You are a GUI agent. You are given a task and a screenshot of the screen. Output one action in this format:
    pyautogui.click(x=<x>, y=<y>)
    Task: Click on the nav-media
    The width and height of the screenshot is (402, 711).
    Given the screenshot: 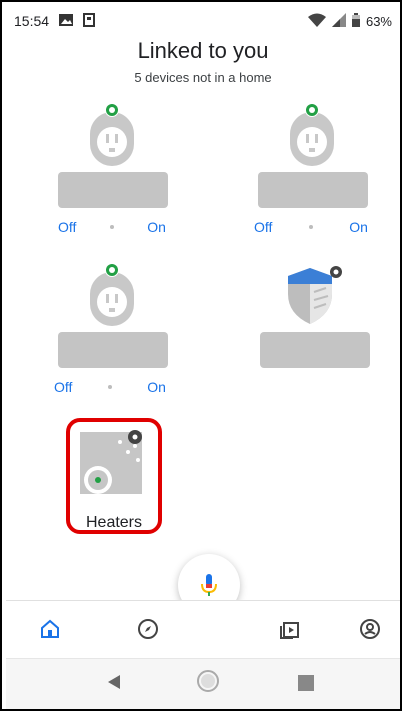 What is the action you would take?
    pyautogui.click(x=290, y=629)
    